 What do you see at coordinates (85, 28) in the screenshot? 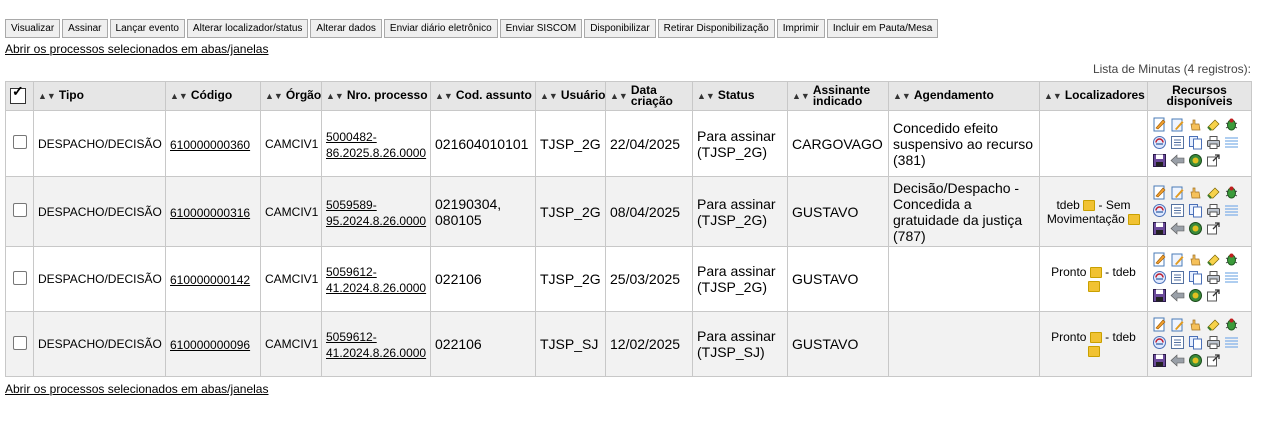
I see `assinar-button: Assinar` at bounding box center [85, 28].